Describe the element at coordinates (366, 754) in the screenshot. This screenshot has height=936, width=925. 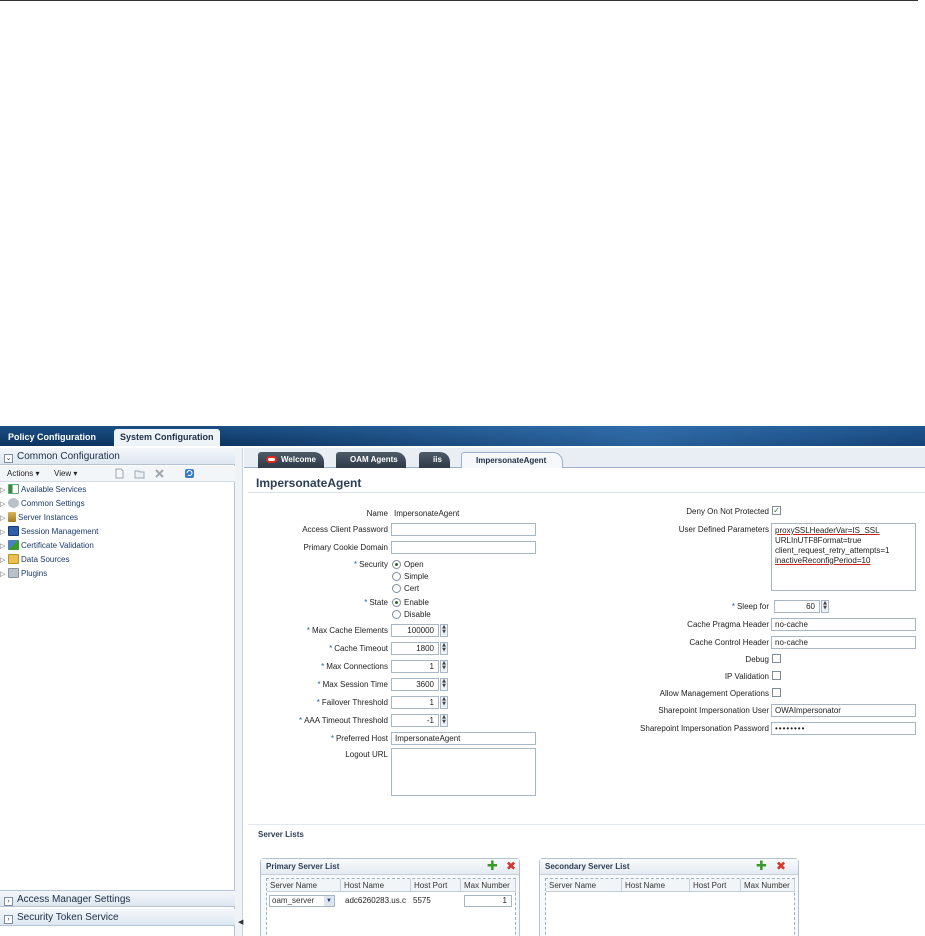
I see `logout-url-label: Logout URL` at that location.